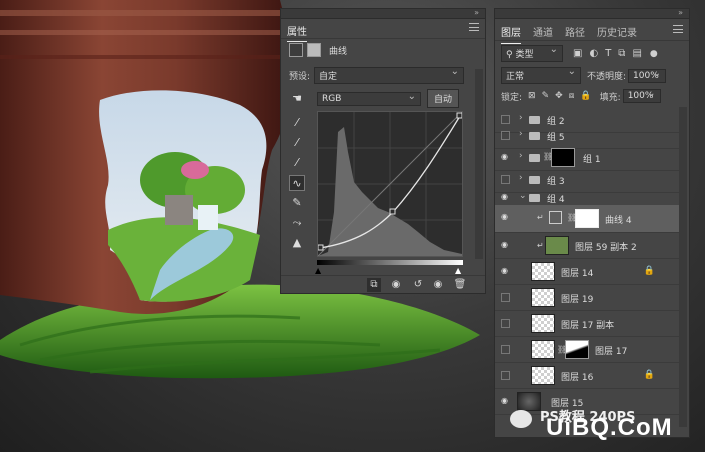  I want to click on layers-scrollbar, so click(683, 267).